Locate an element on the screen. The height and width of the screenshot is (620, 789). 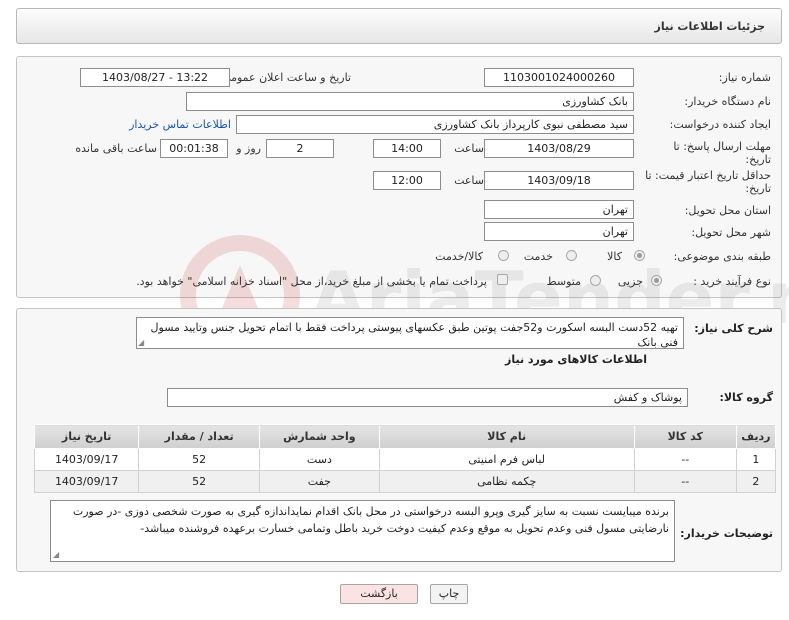
goods-section-title: اطلاعات کالاهای مورد نیاز is located at coordinates (576, 359).